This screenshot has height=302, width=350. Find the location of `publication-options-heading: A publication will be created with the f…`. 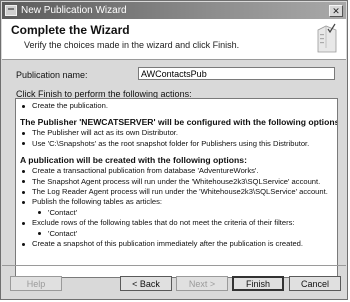

publication-options-heading: A publication will be created with the f… is located at coordinates (133, 160).